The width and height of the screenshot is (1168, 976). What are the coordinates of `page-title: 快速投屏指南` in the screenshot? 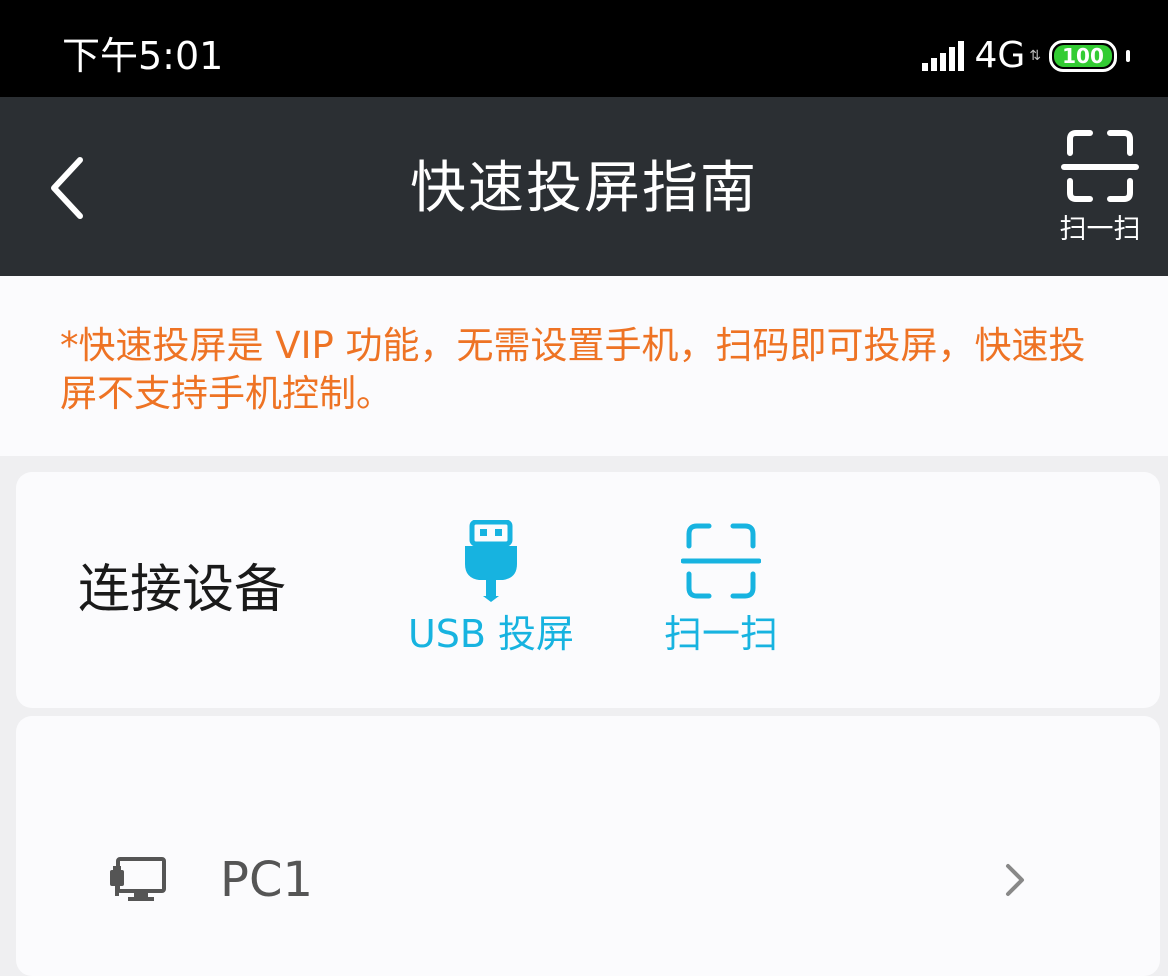 It's located at (584, 188).